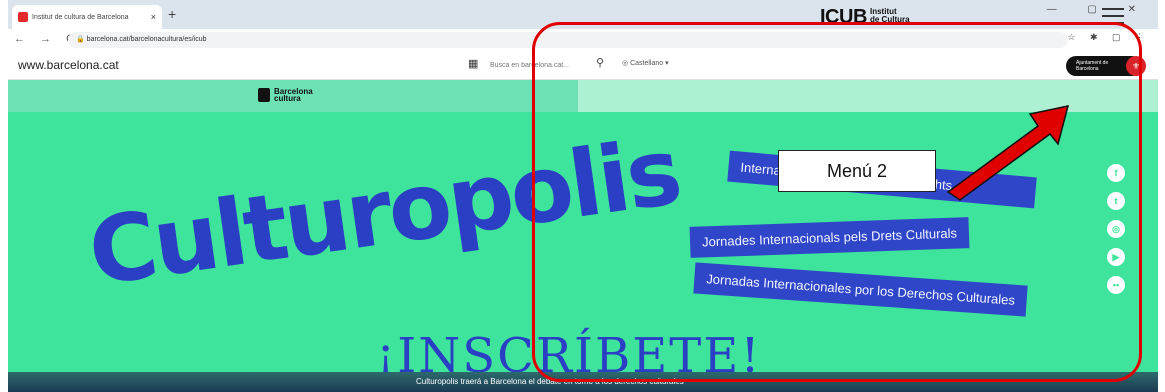  What do you see at coordinates (264, 95) in the screenshot?
I see `bc-logo-icon` at bounding box center [264, 95].